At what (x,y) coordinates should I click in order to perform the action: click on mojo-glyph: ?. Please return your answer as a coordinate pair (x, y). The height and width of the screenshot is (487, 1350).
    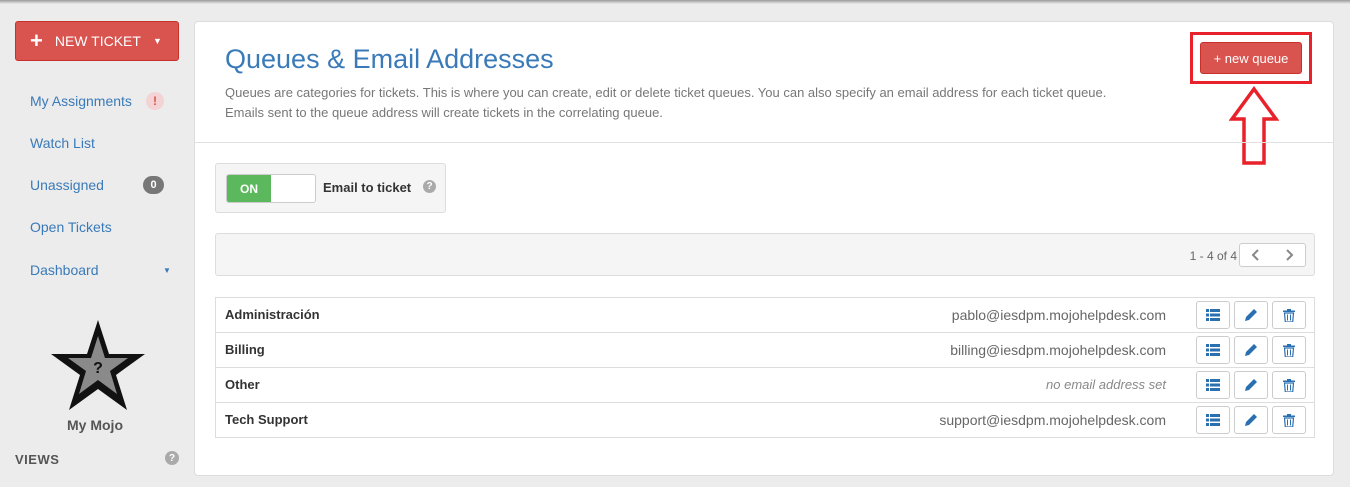
    Looking at the image, I should click on (98, 368).